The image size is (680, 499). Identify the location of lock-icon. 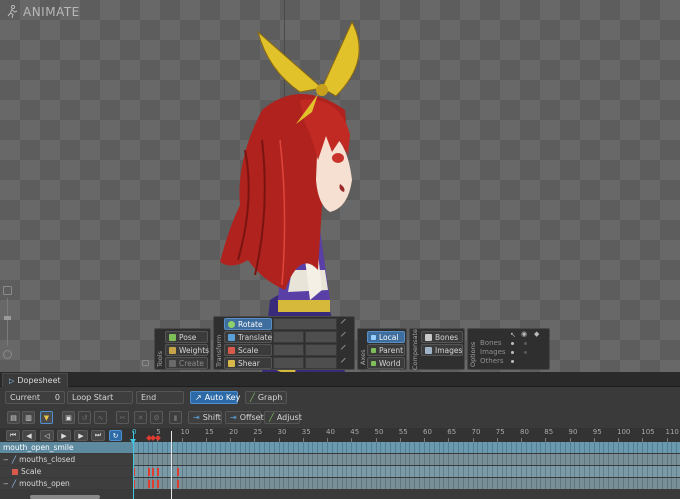
(145, 363).